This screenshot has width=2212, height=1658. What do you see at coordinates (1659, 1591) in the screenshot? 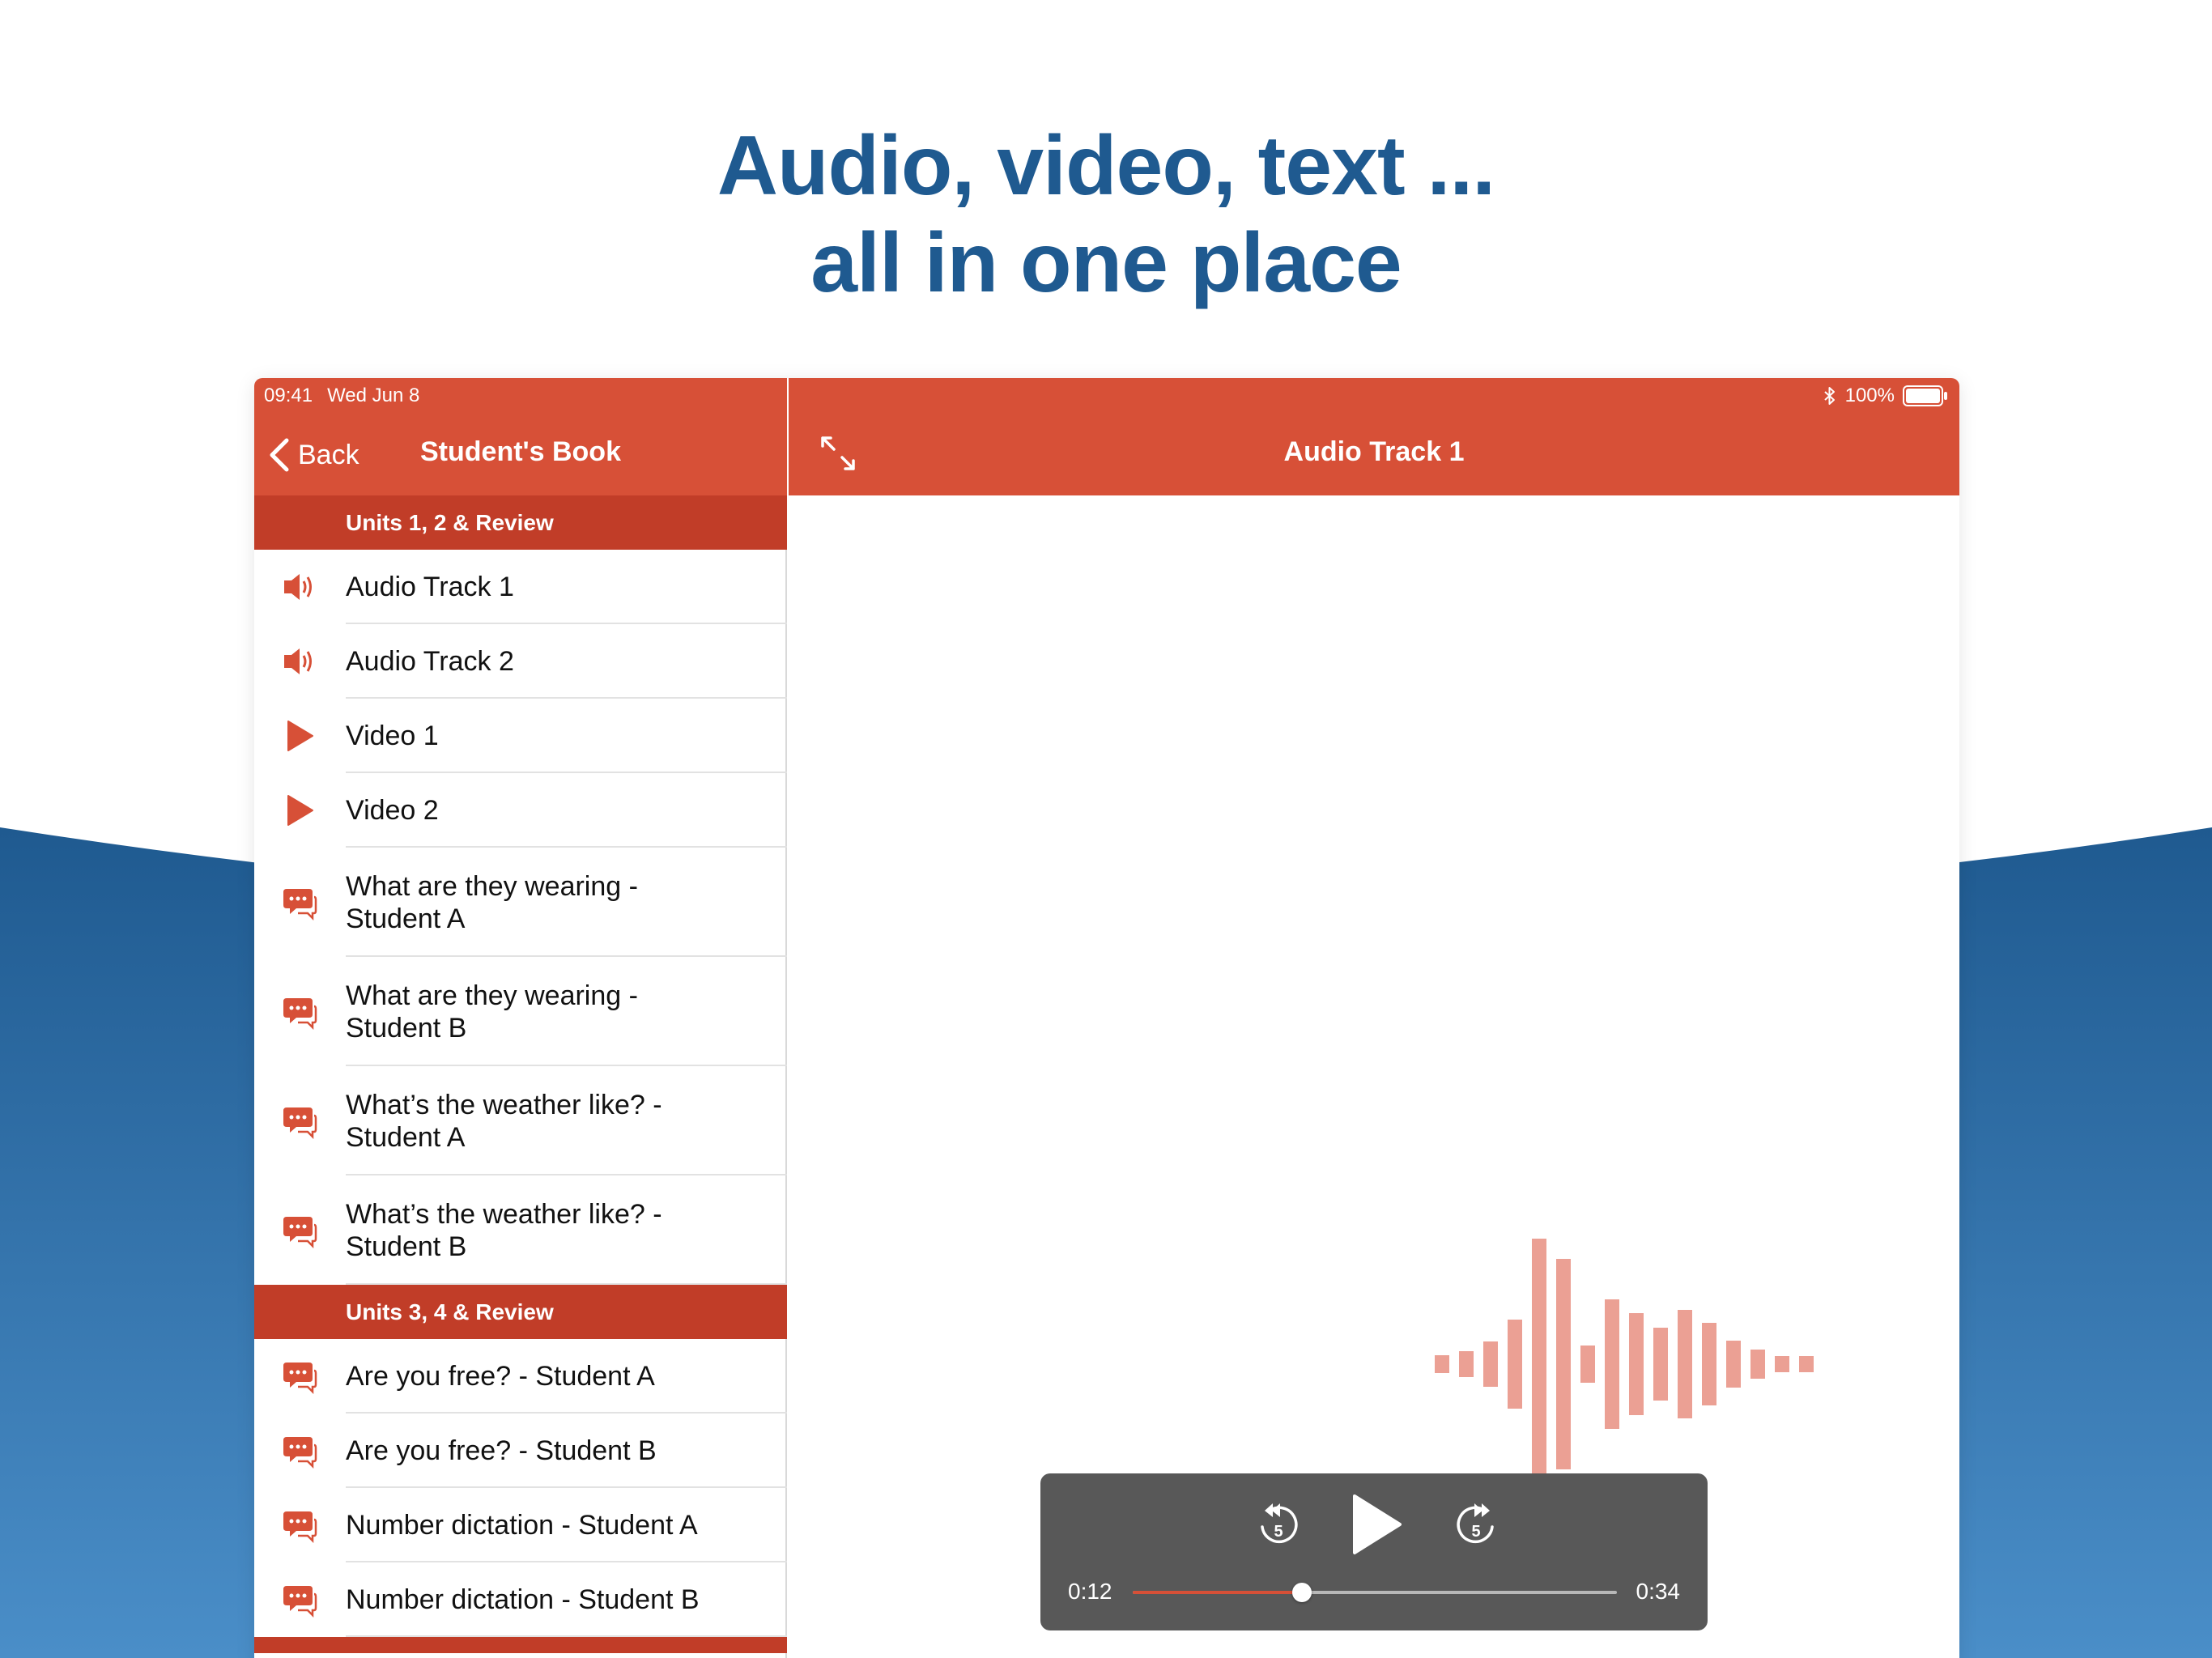
I see `duration: 0:34` at bounding box center [1659, 1591].